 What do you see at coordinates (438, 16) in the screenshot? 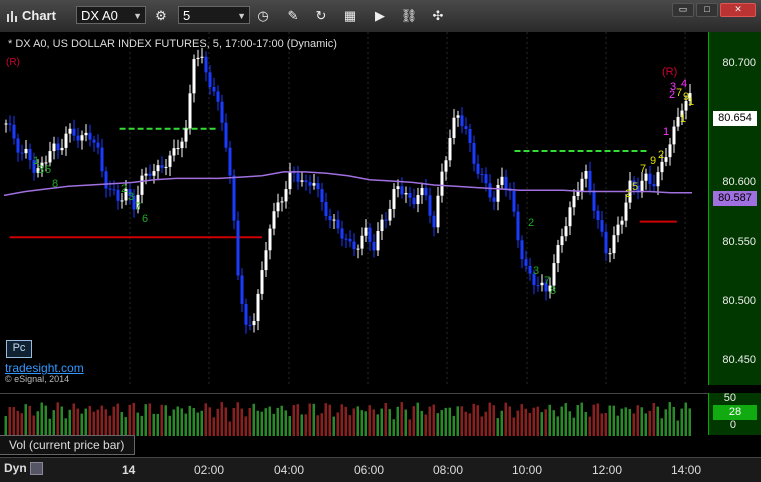
I see `tool-icon: ✣` at bounding box center [438, 16].